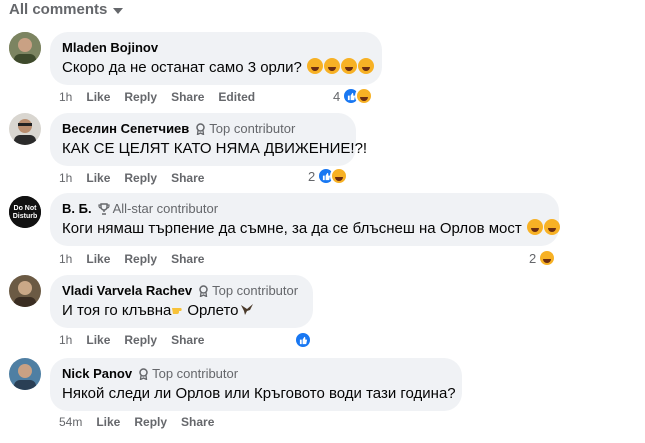 This screenshot has width=645, height=443. I want to click on reaction-summary, so click(303, 340).